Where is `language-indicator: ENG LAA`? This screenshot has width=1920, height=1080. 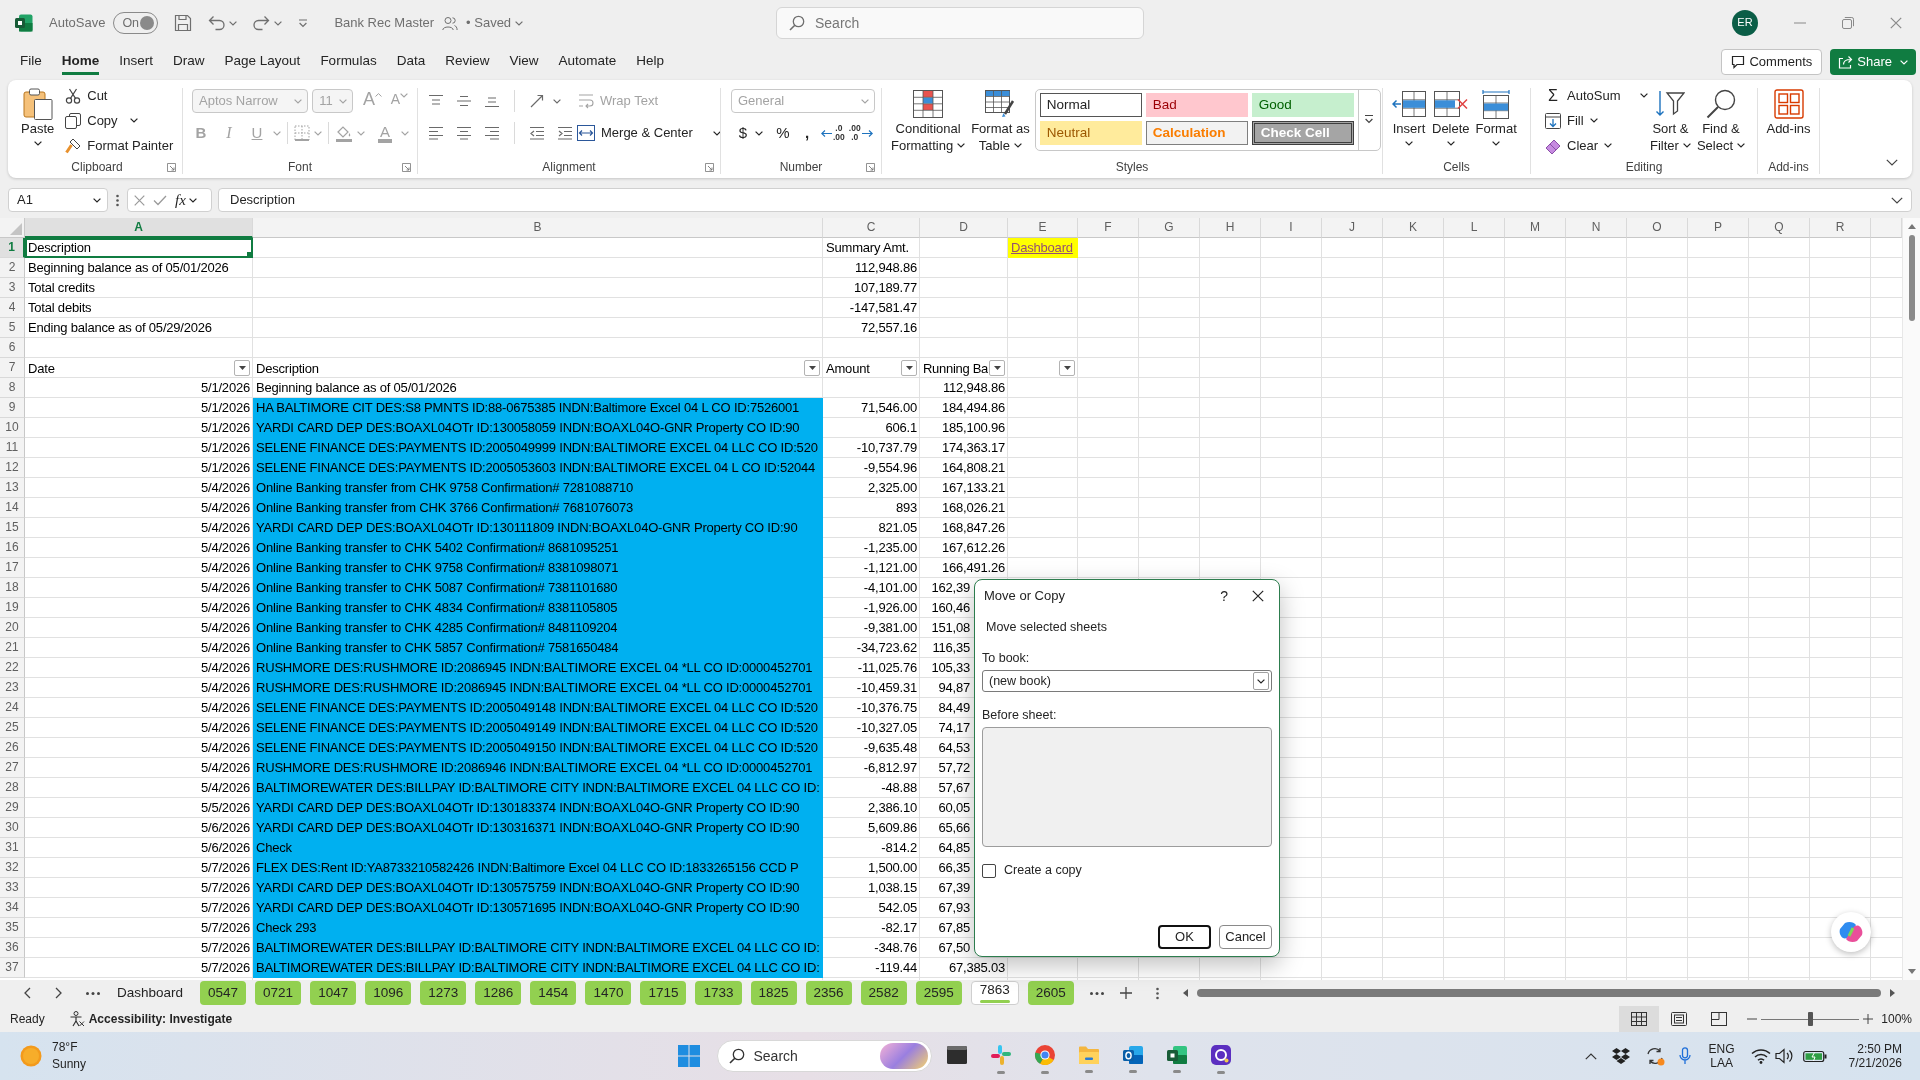 language-indicator: ENG LAA is located at coordinates (1721, 1056).